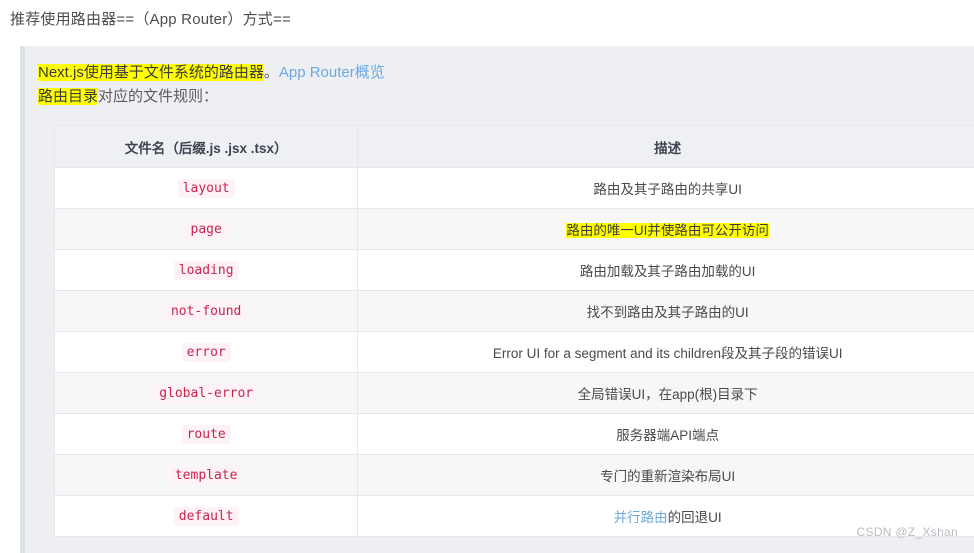 Image resolution: width=974 pixels, height=553 pixels. I want to click on description-text: 路由及其子路由的共享UI, so click(667, 189).